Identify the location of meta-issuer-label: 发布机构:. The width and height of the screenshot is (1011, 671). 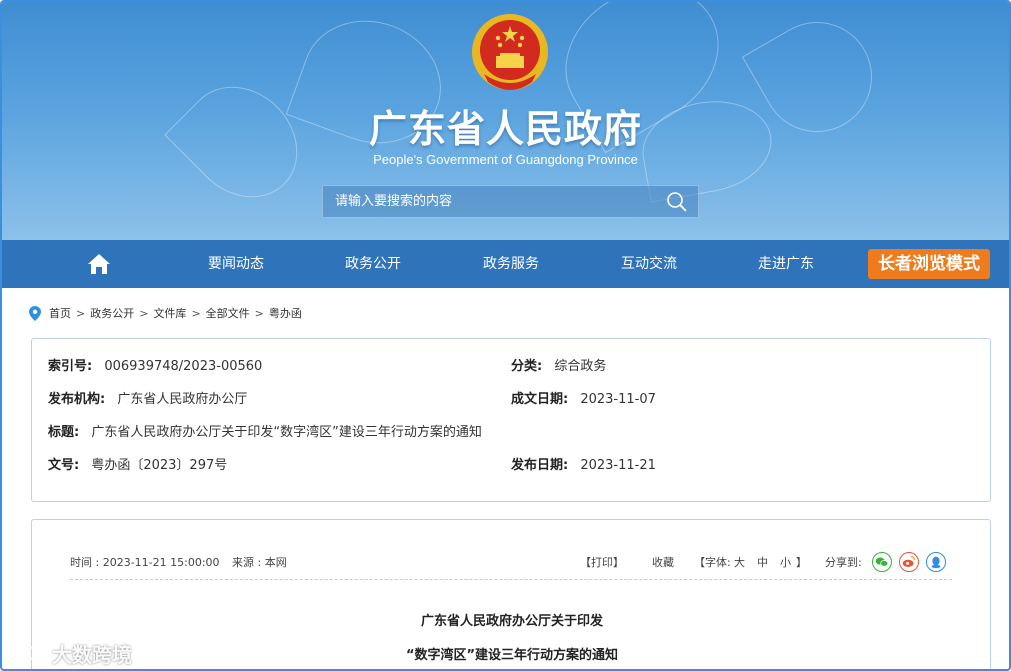
(77, 399).